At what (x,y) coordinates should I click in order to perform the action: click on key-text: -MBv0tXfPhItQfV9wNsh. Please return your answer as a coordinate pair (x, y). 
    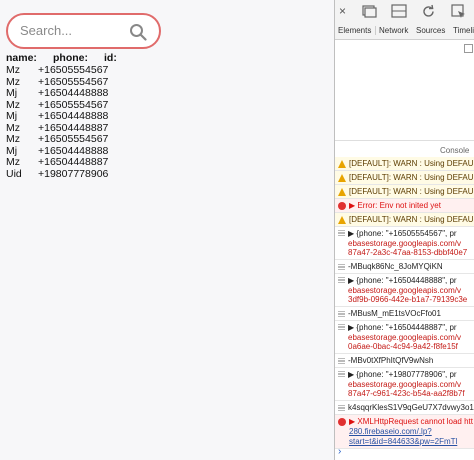
    Looking at the image, I should click on (391, 360).